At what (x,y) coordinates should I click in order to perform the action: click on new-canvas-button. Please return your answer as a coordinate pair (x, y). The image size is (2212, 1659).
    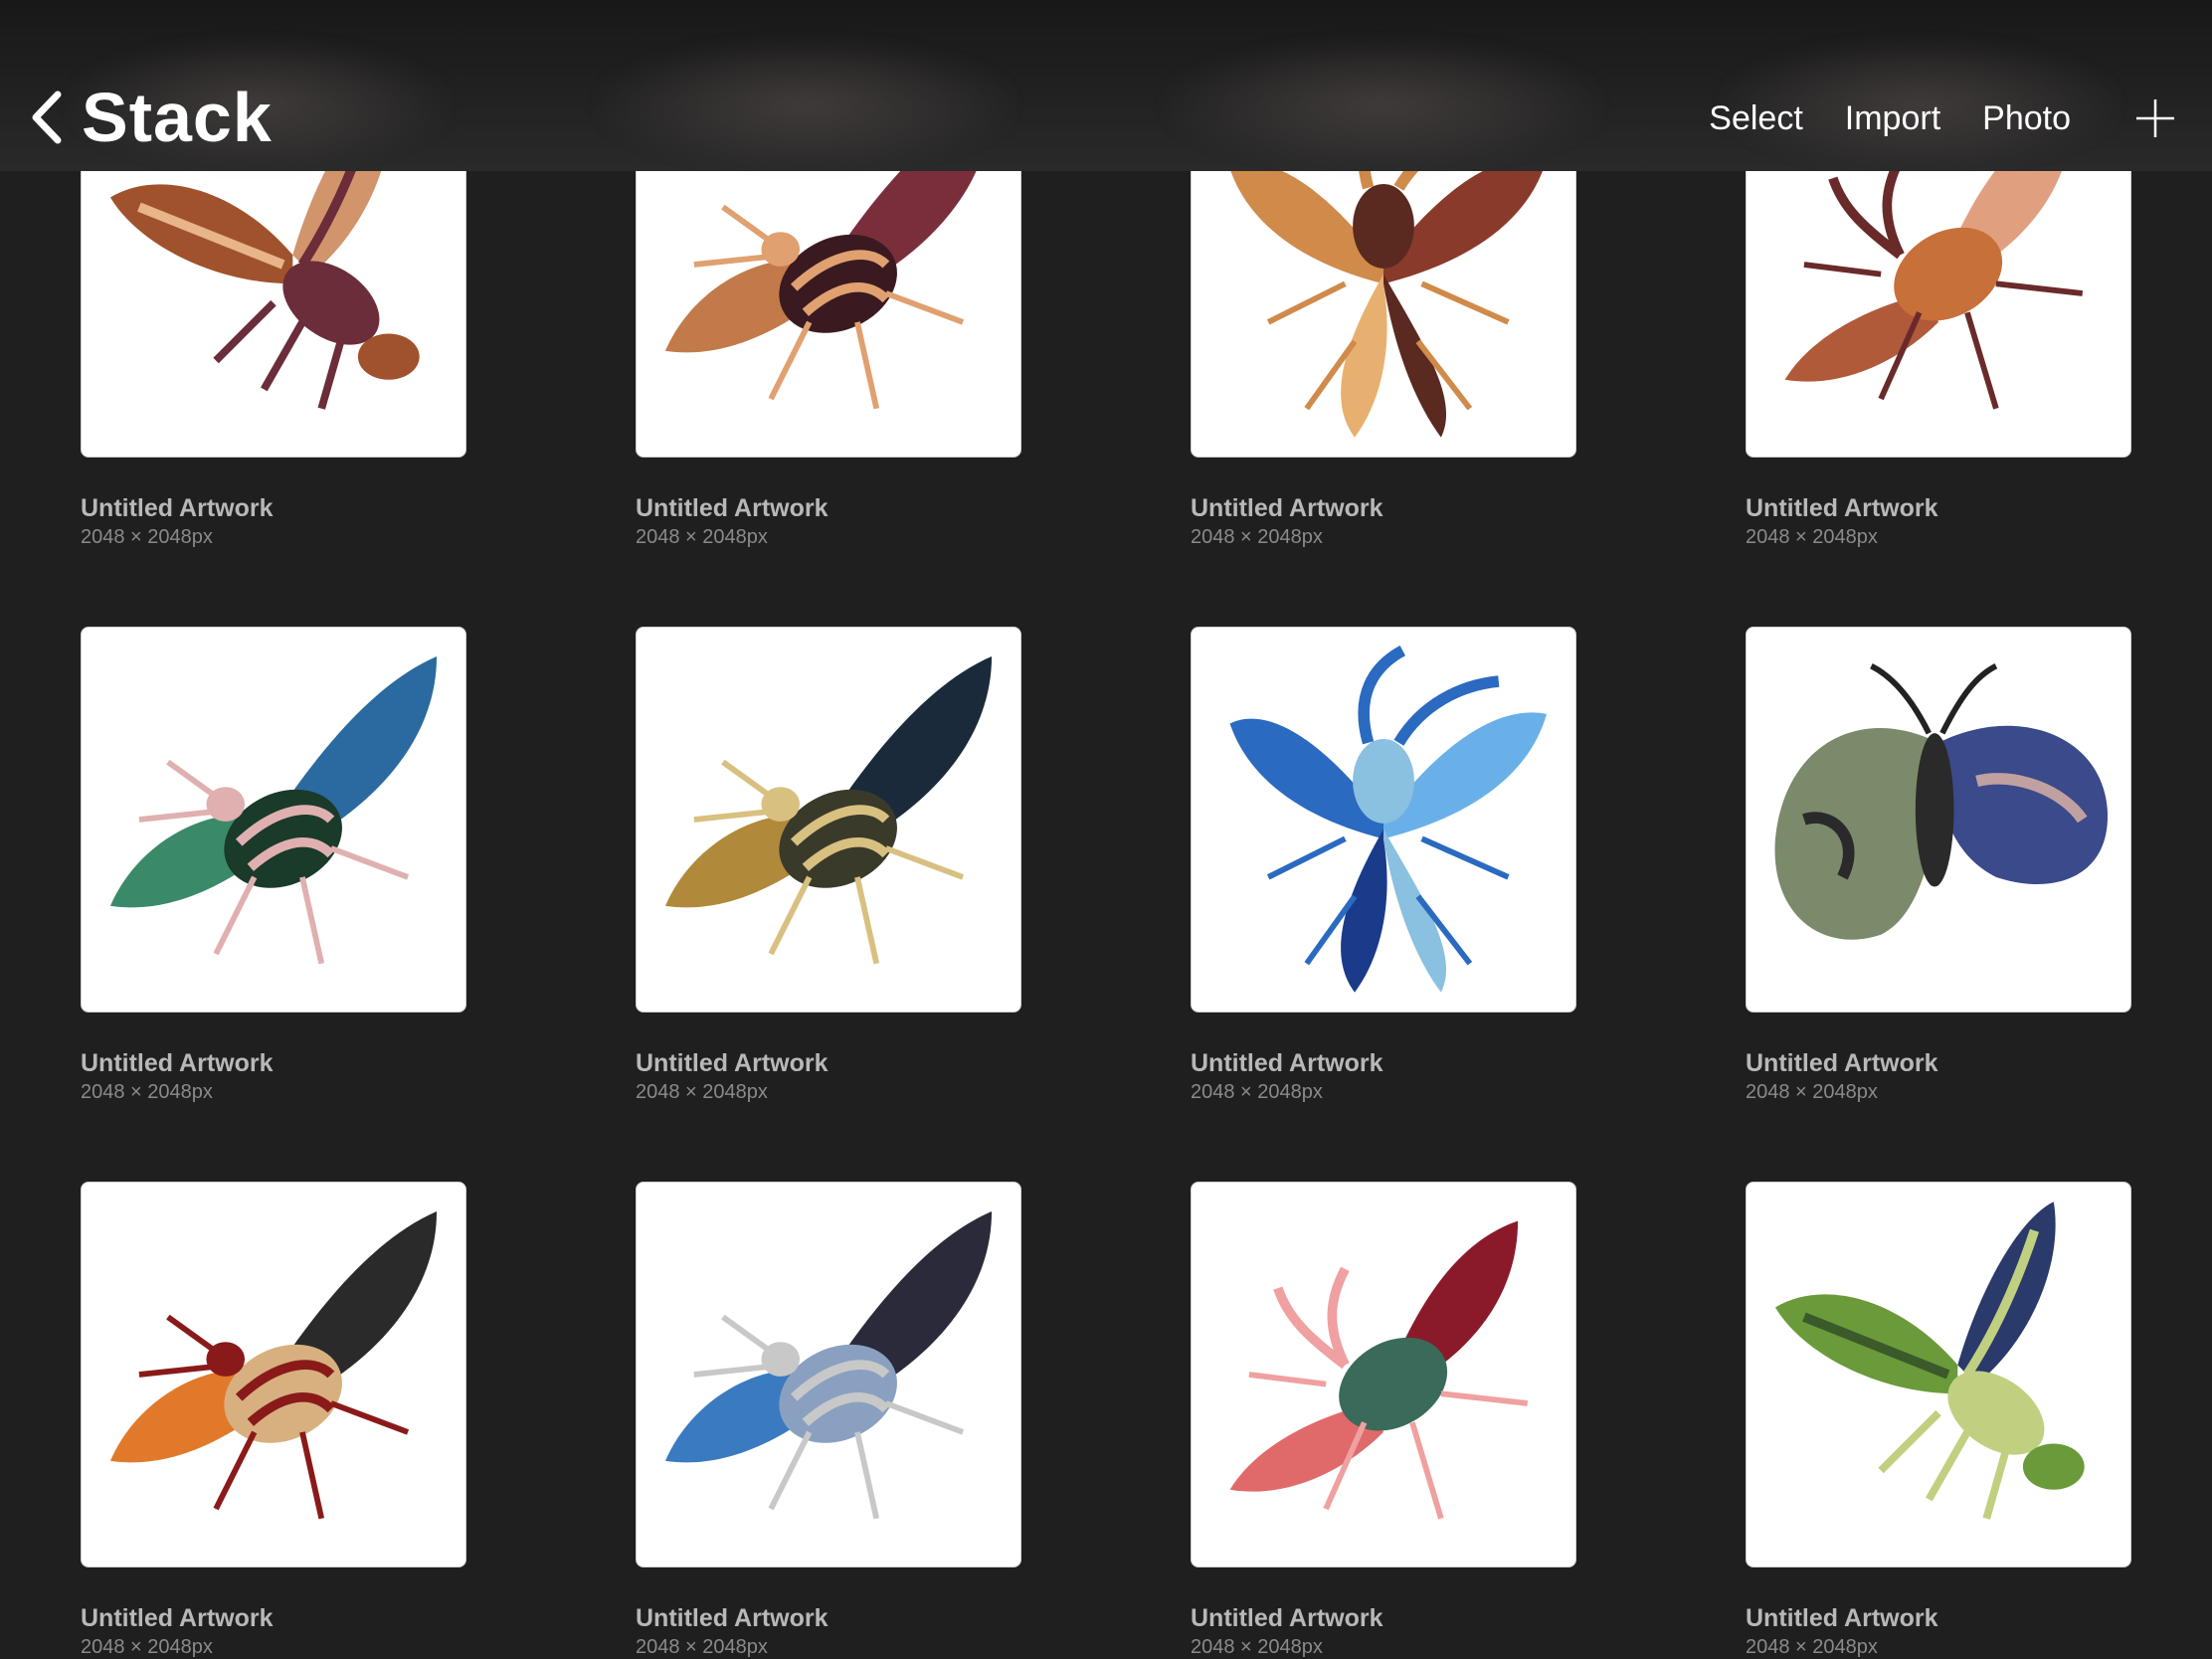
    Looking at the image, I should click on (2155, 118).